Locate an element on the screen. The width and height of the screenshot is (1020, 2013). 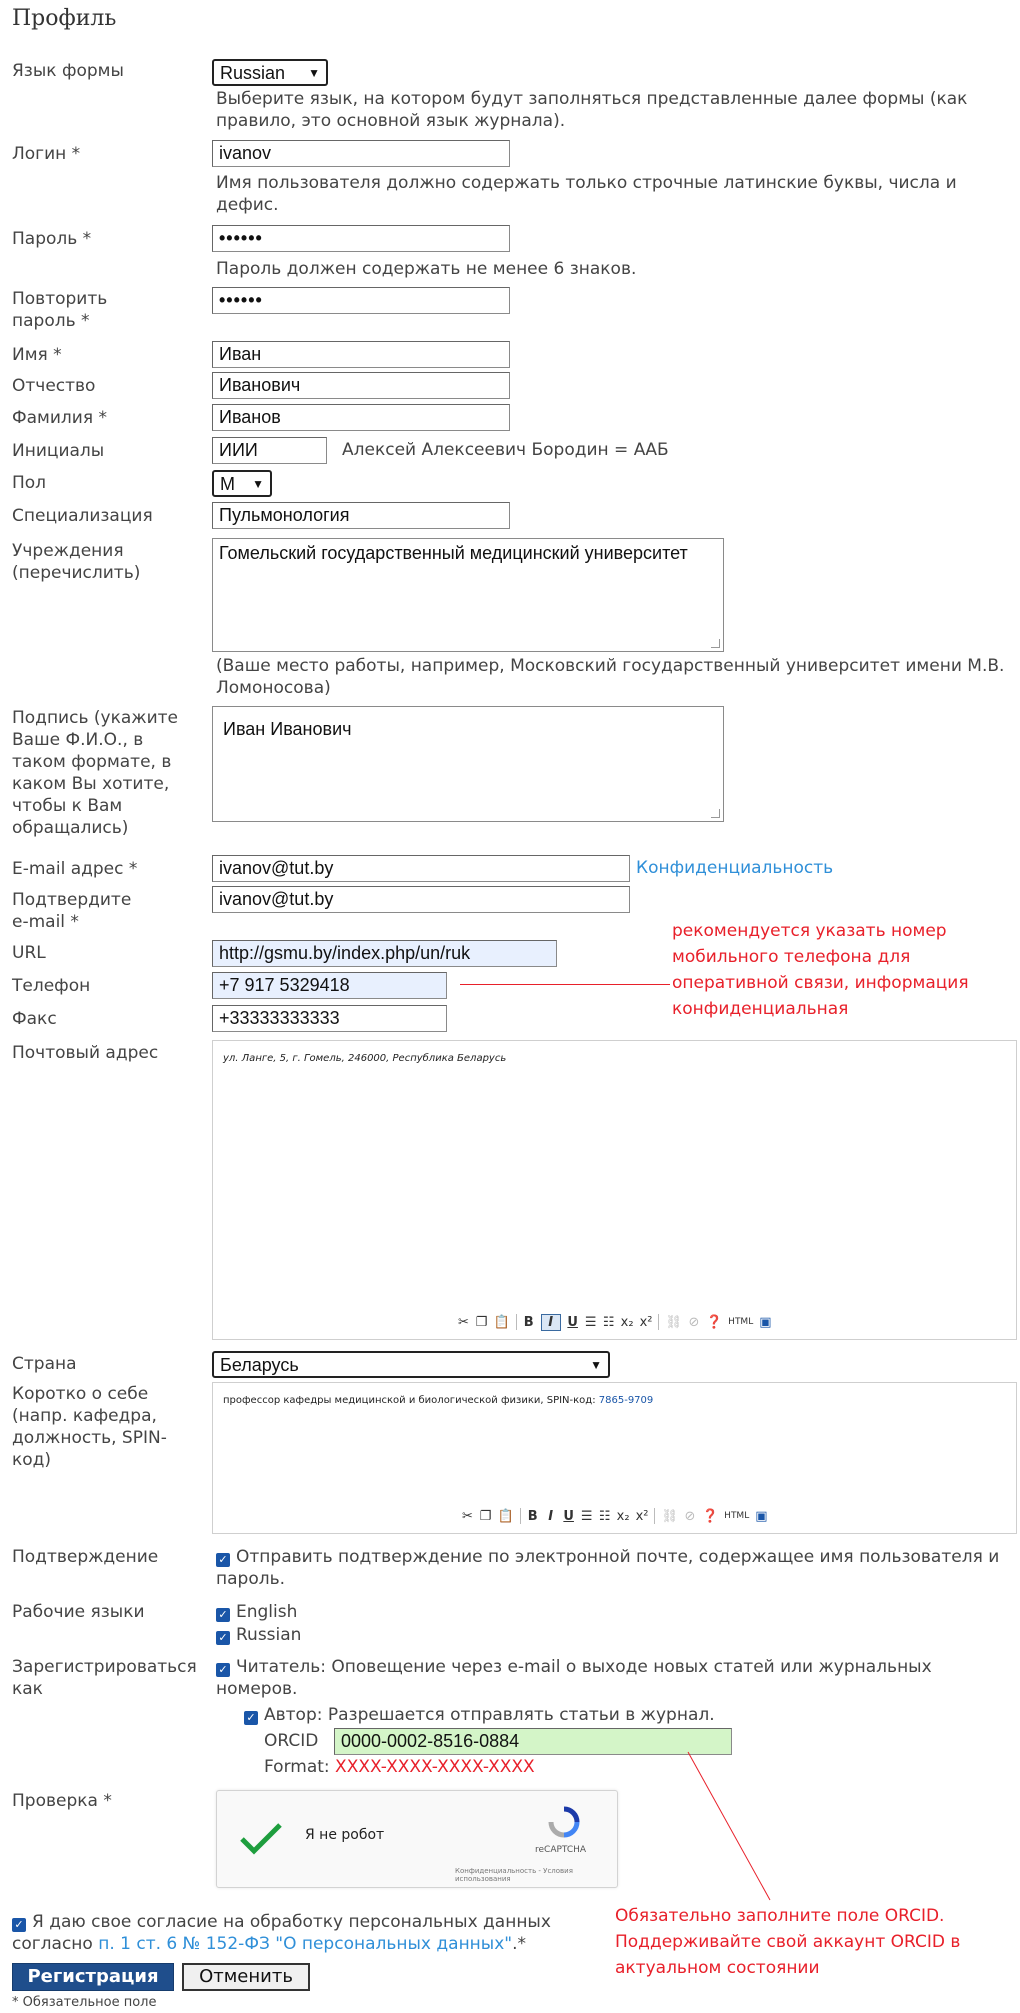
cancel-button: Отменить is located at coordinates (246, 1977).